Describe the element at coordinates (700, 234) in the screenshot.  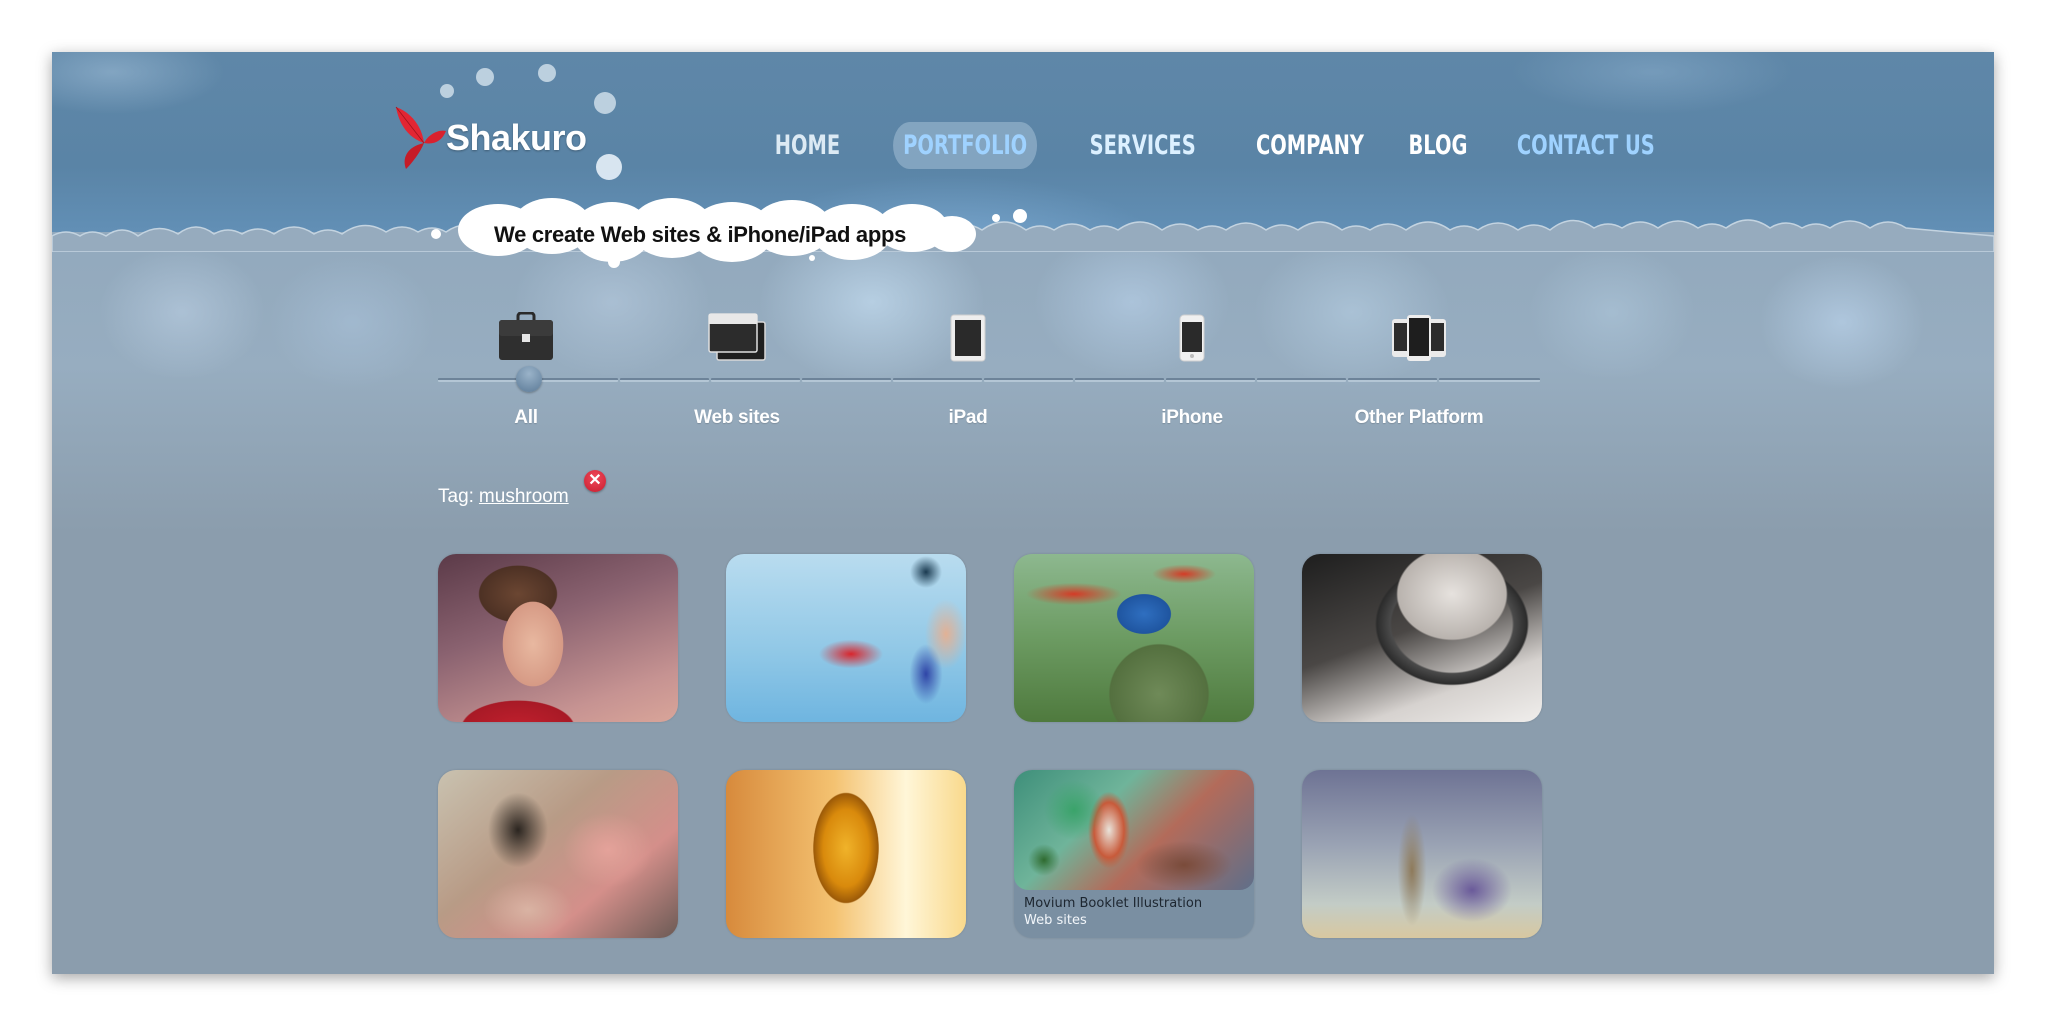
I see `slogan: We create Web sites & iPhone/iPad apps` at that location.